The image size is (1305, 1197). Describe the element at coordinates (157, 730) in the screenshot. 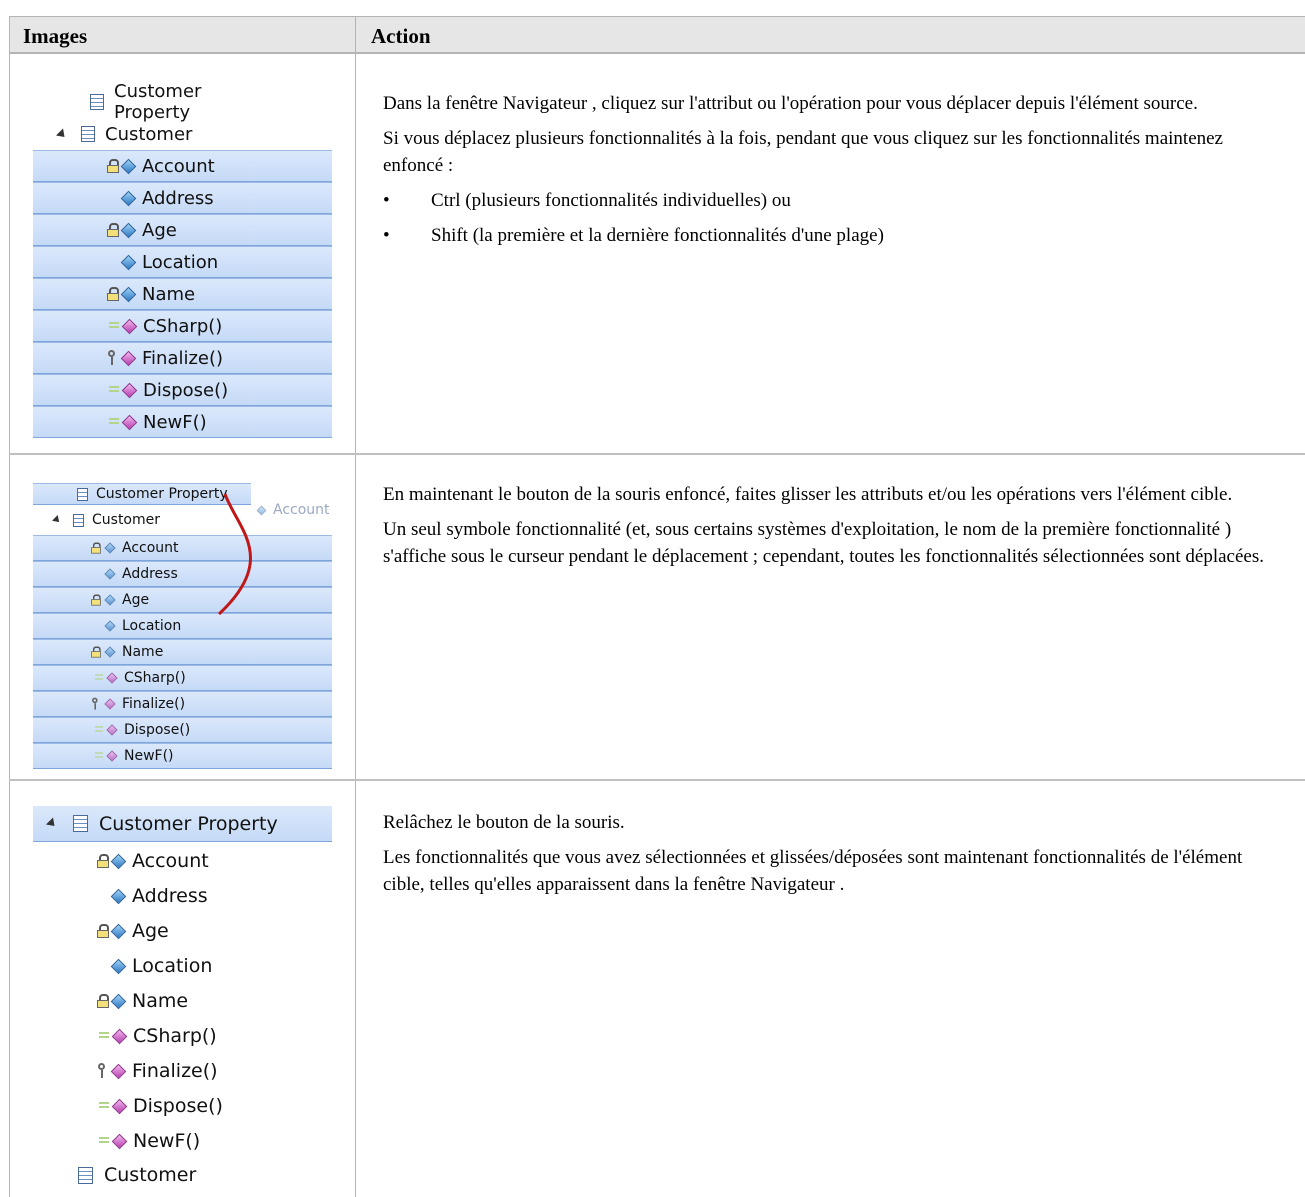

I see `feature-label: Dispose()` at that location.